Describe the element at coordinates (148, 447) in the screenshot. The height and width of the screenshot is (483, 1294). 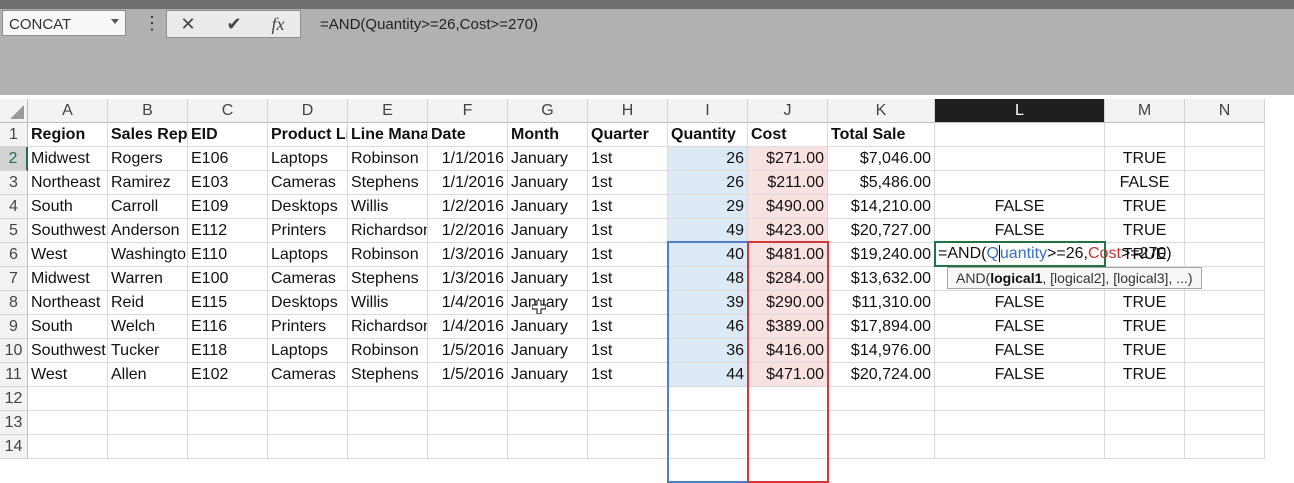
I see `cell-b14` at that location.